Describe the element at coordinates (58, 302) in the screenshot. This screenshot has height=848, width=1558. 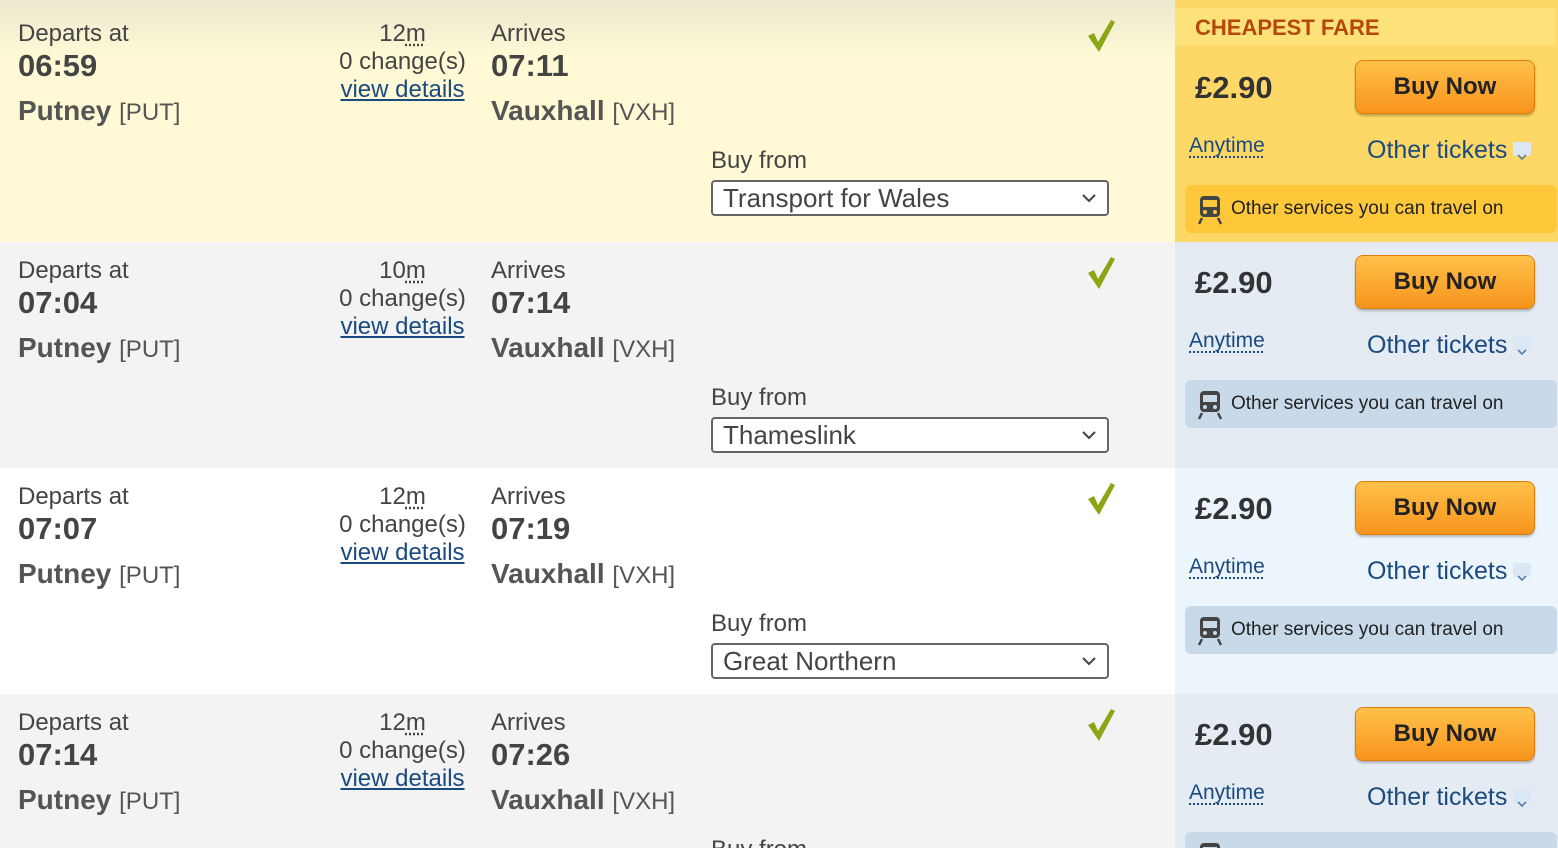
I see `departure-time: 07:04` at that location.